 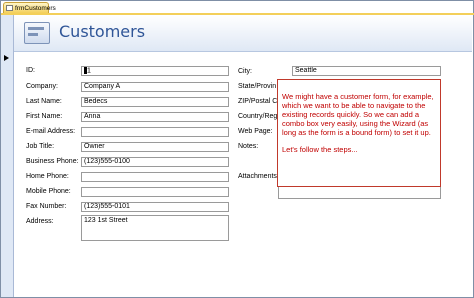 I want to click on first-name-field: Anna, so click(x=155, y=117).